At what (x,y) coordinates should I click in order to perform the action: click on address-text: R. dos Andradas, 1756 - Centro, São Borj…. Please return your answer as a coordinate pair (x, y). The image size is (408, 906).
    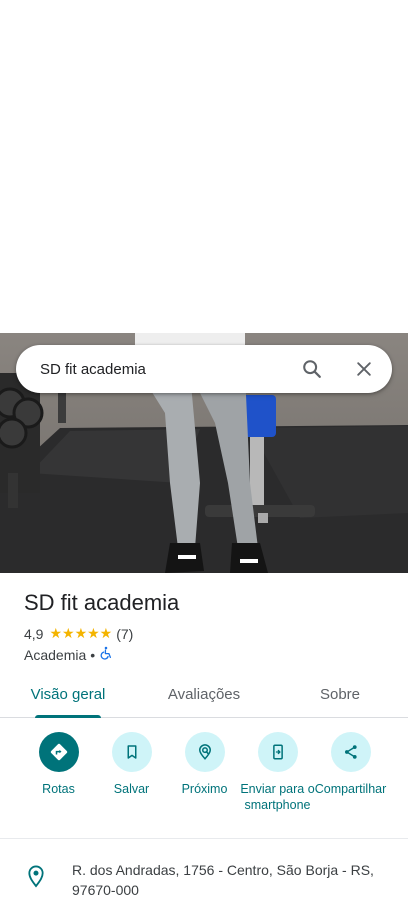
    Looking at the image, I should click on (223, 880).